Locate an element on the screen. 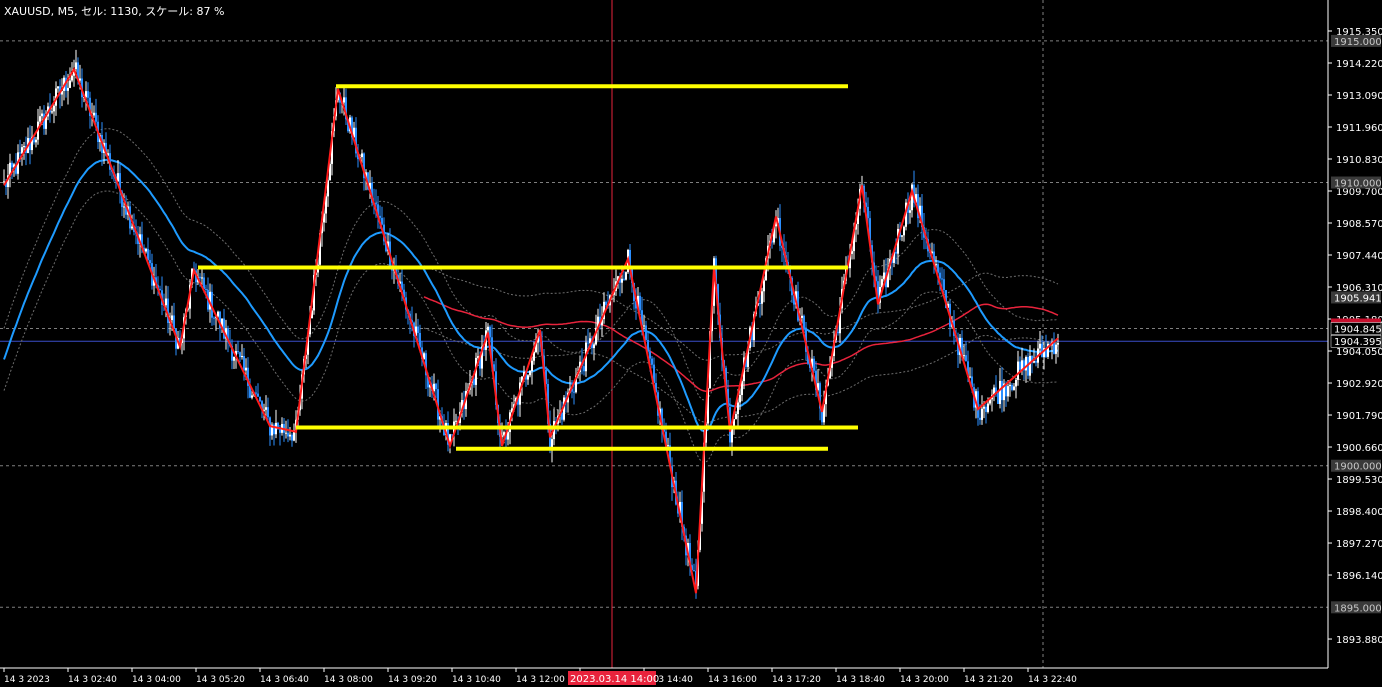 The height and width of the screenshot is (687, 1382). price-tag: 1904.395 is located at coordinates (1358, 342).